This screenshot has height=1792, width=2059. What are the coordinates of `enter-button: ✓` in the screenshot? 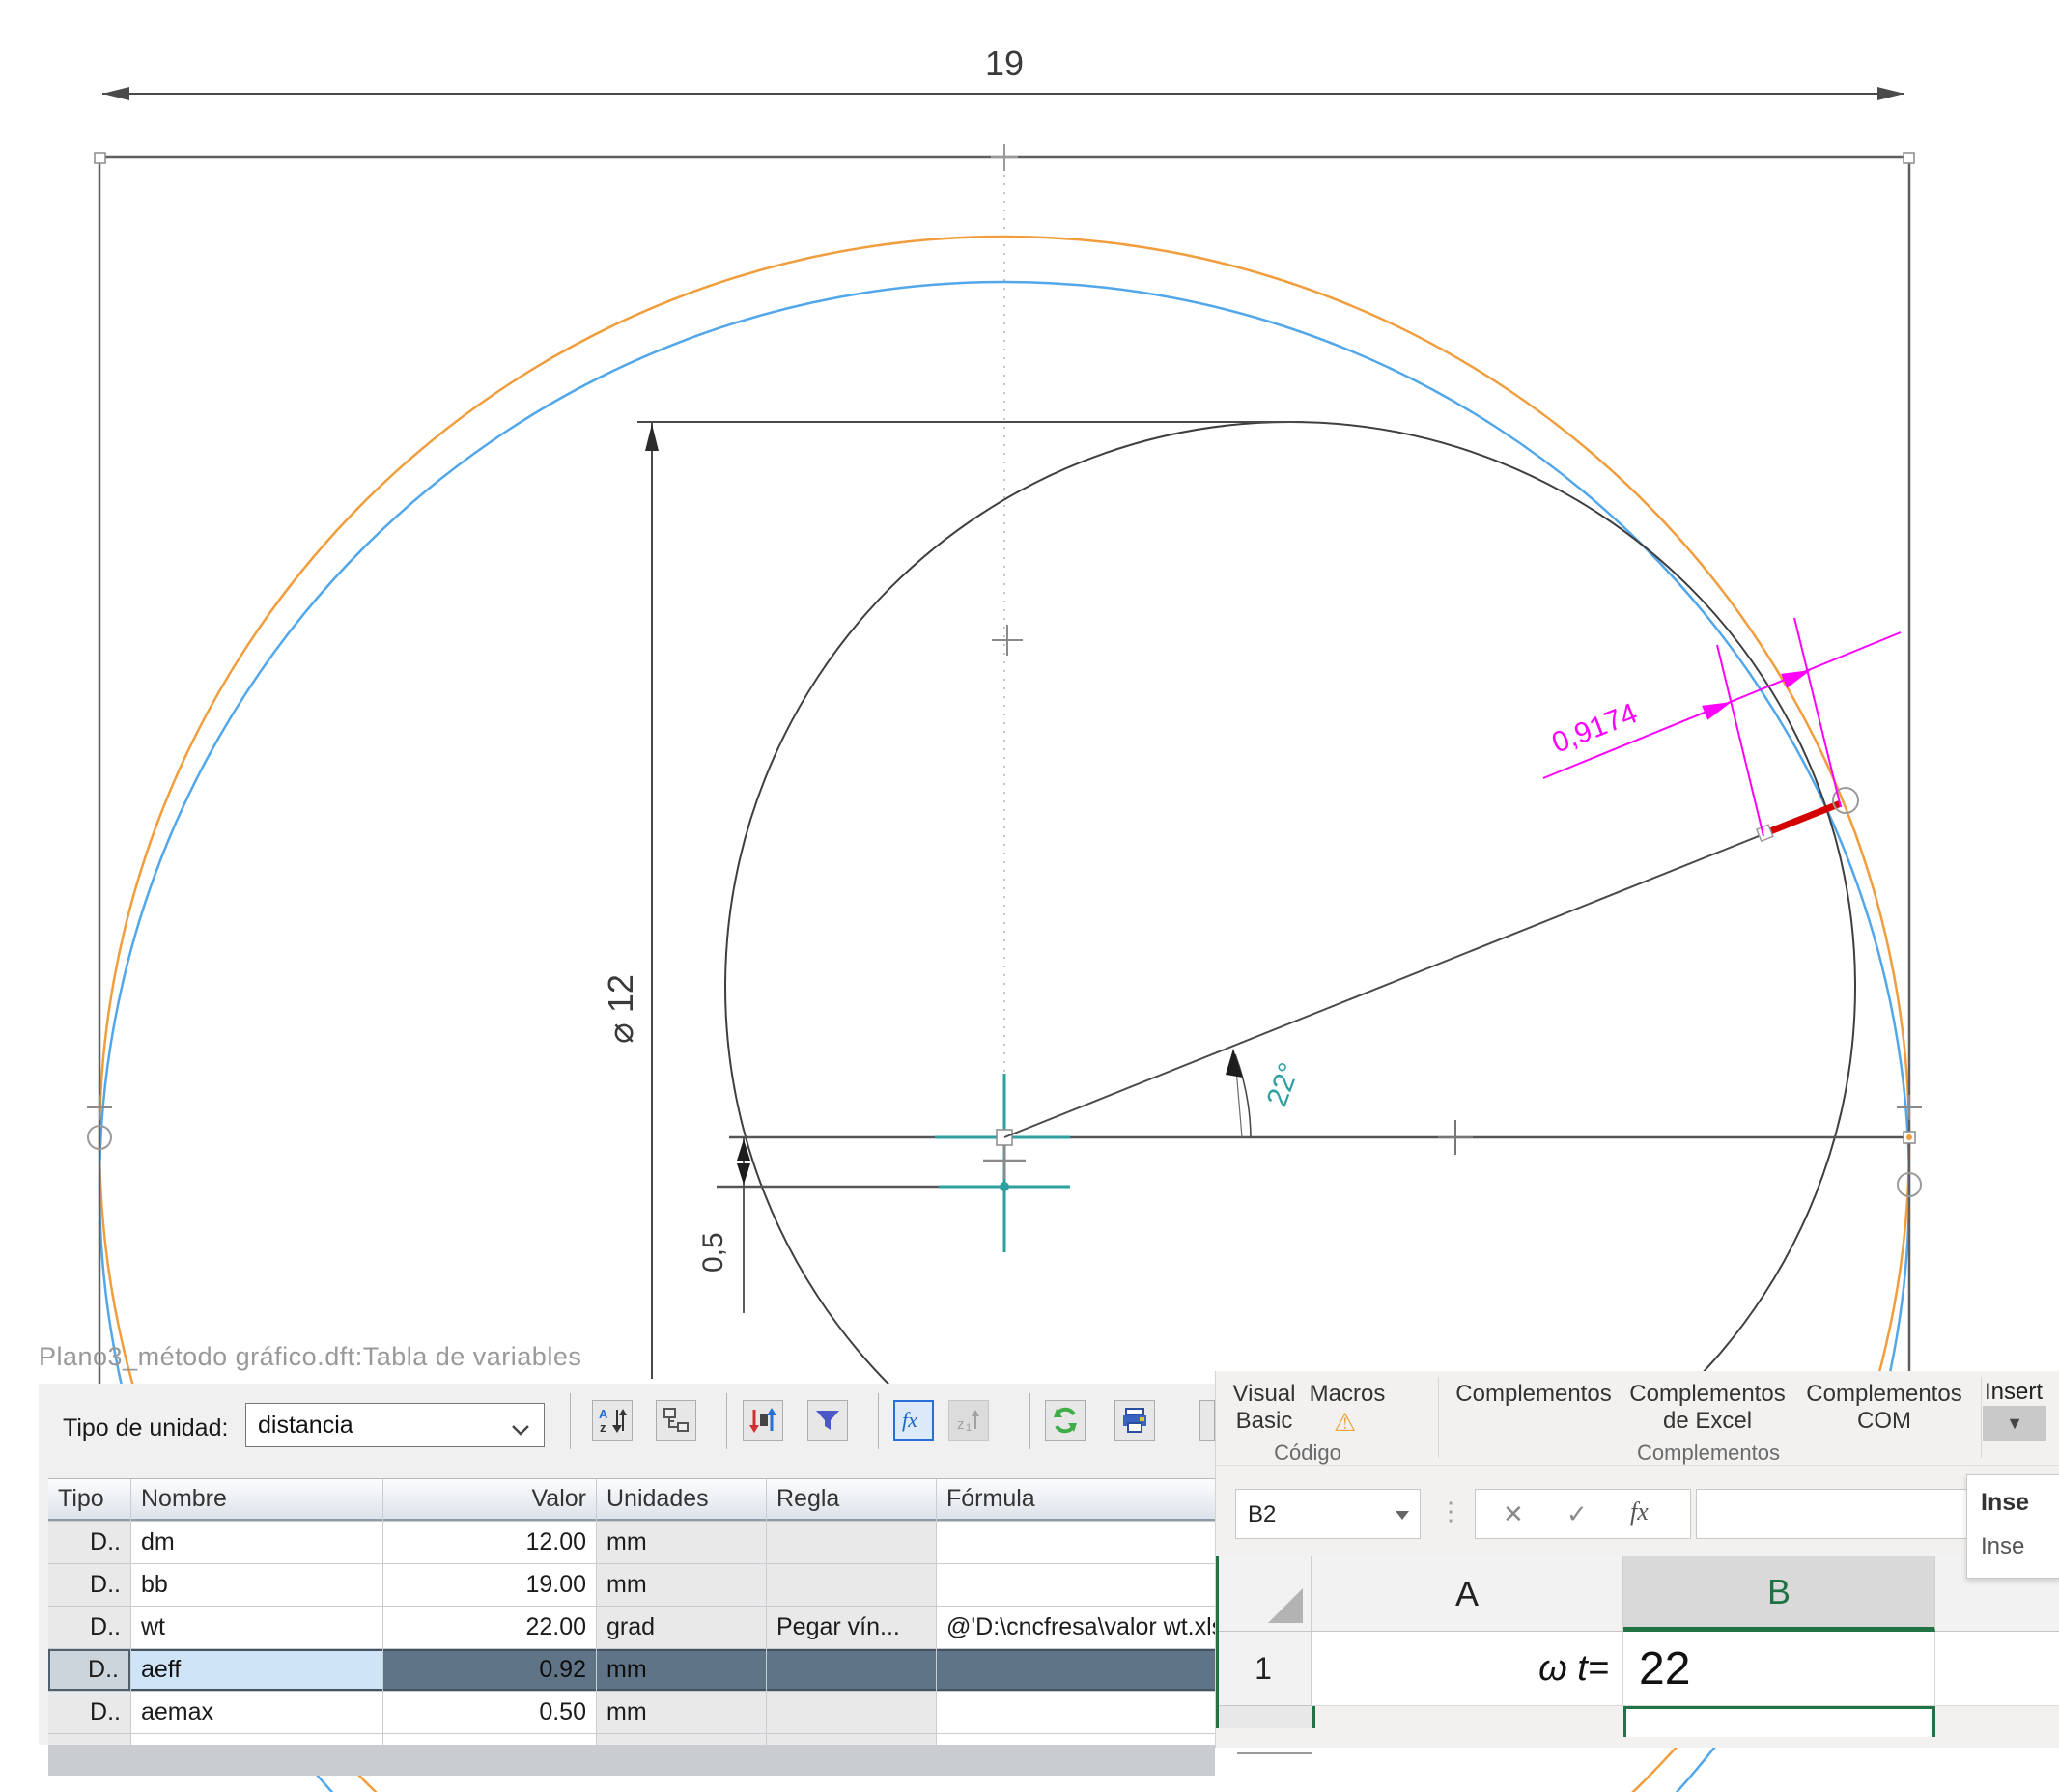 It's located at (1577, 1514).